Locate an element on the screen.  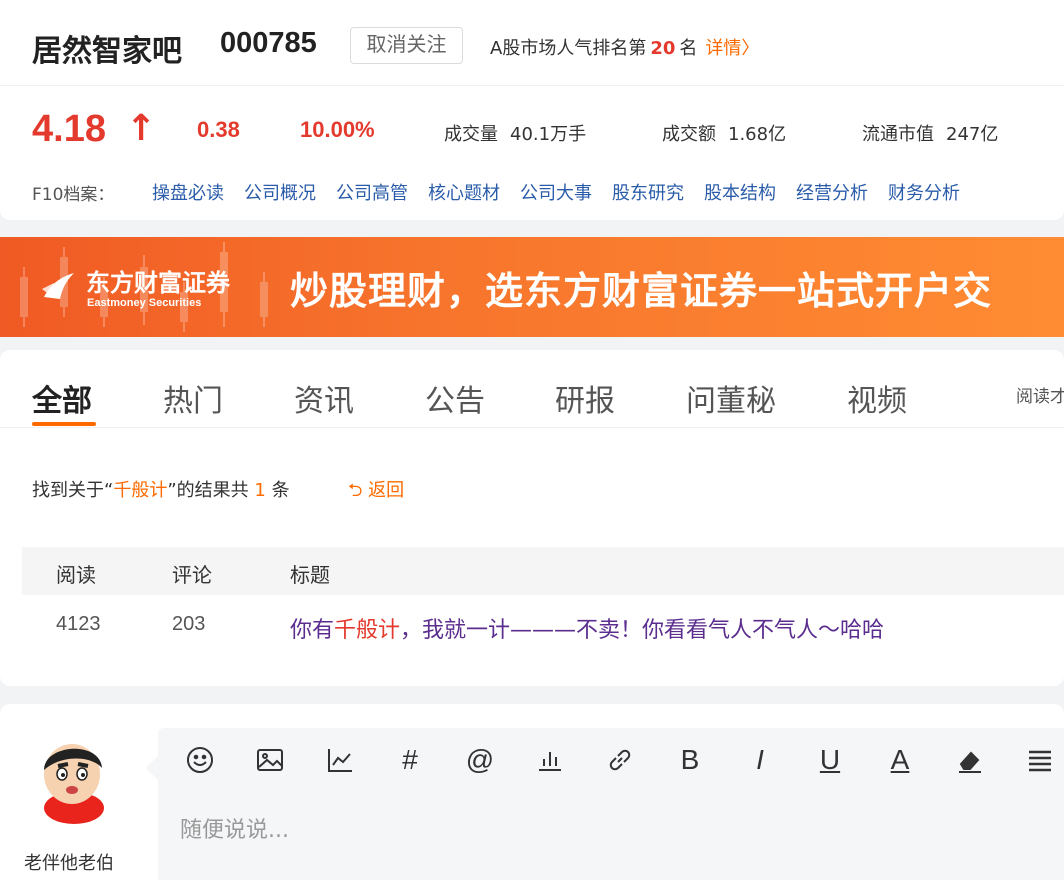
back-button: ⮌ 返回 is located at coordinates (376, 492).